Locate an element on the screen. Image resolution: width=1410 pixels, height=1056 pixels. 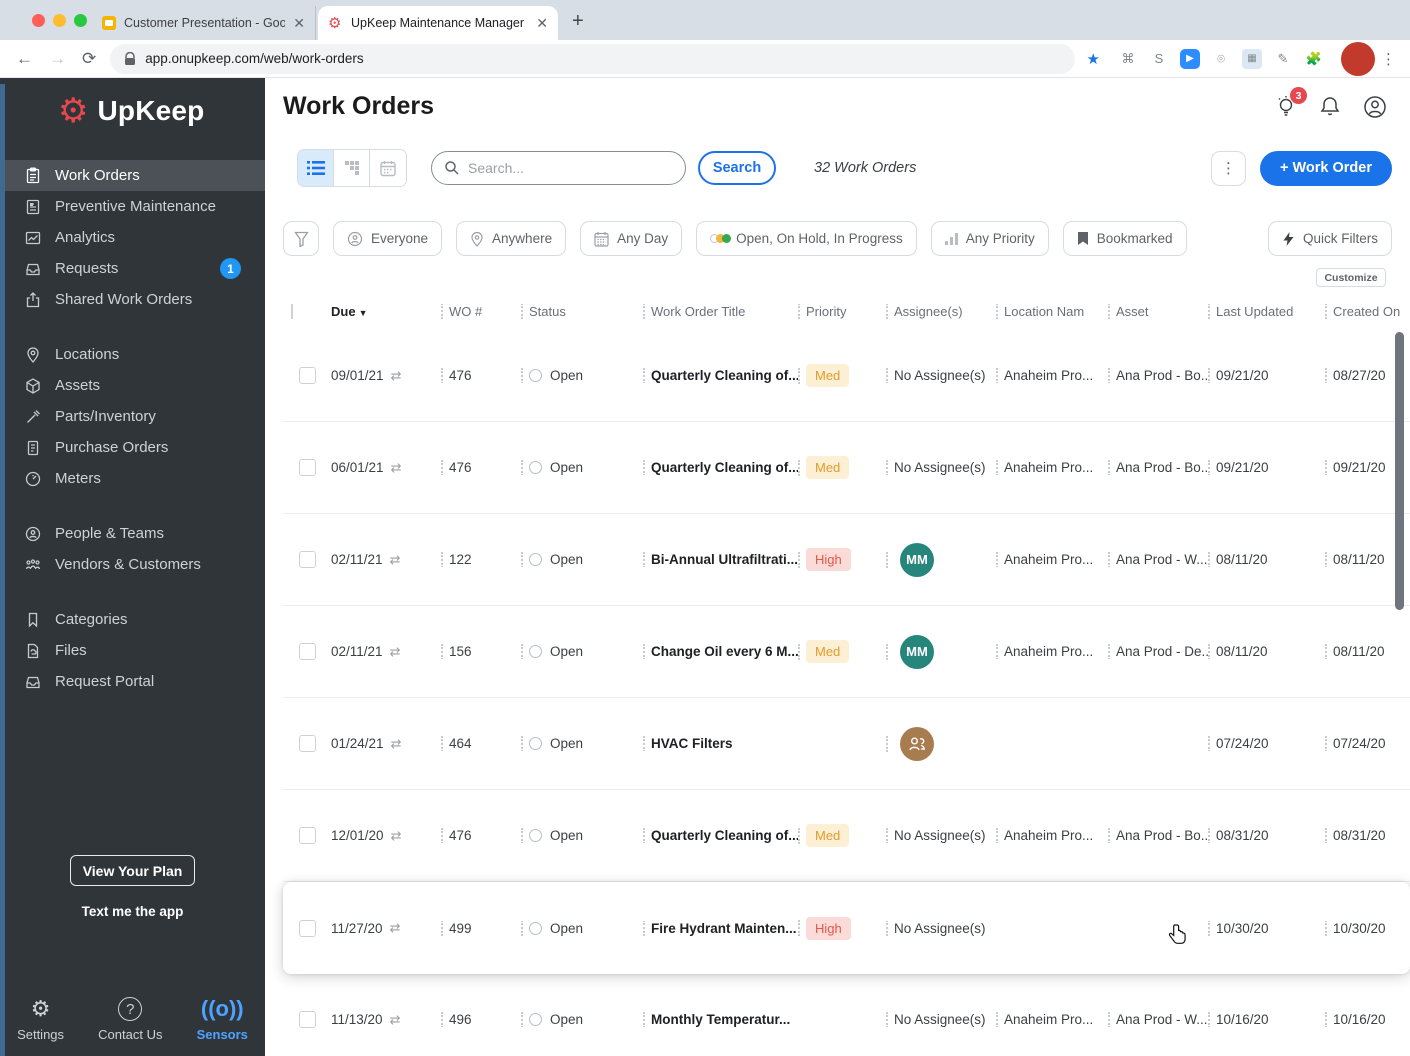
contact-us-button: ? Contact Us is located at coordinates (130, 1019).